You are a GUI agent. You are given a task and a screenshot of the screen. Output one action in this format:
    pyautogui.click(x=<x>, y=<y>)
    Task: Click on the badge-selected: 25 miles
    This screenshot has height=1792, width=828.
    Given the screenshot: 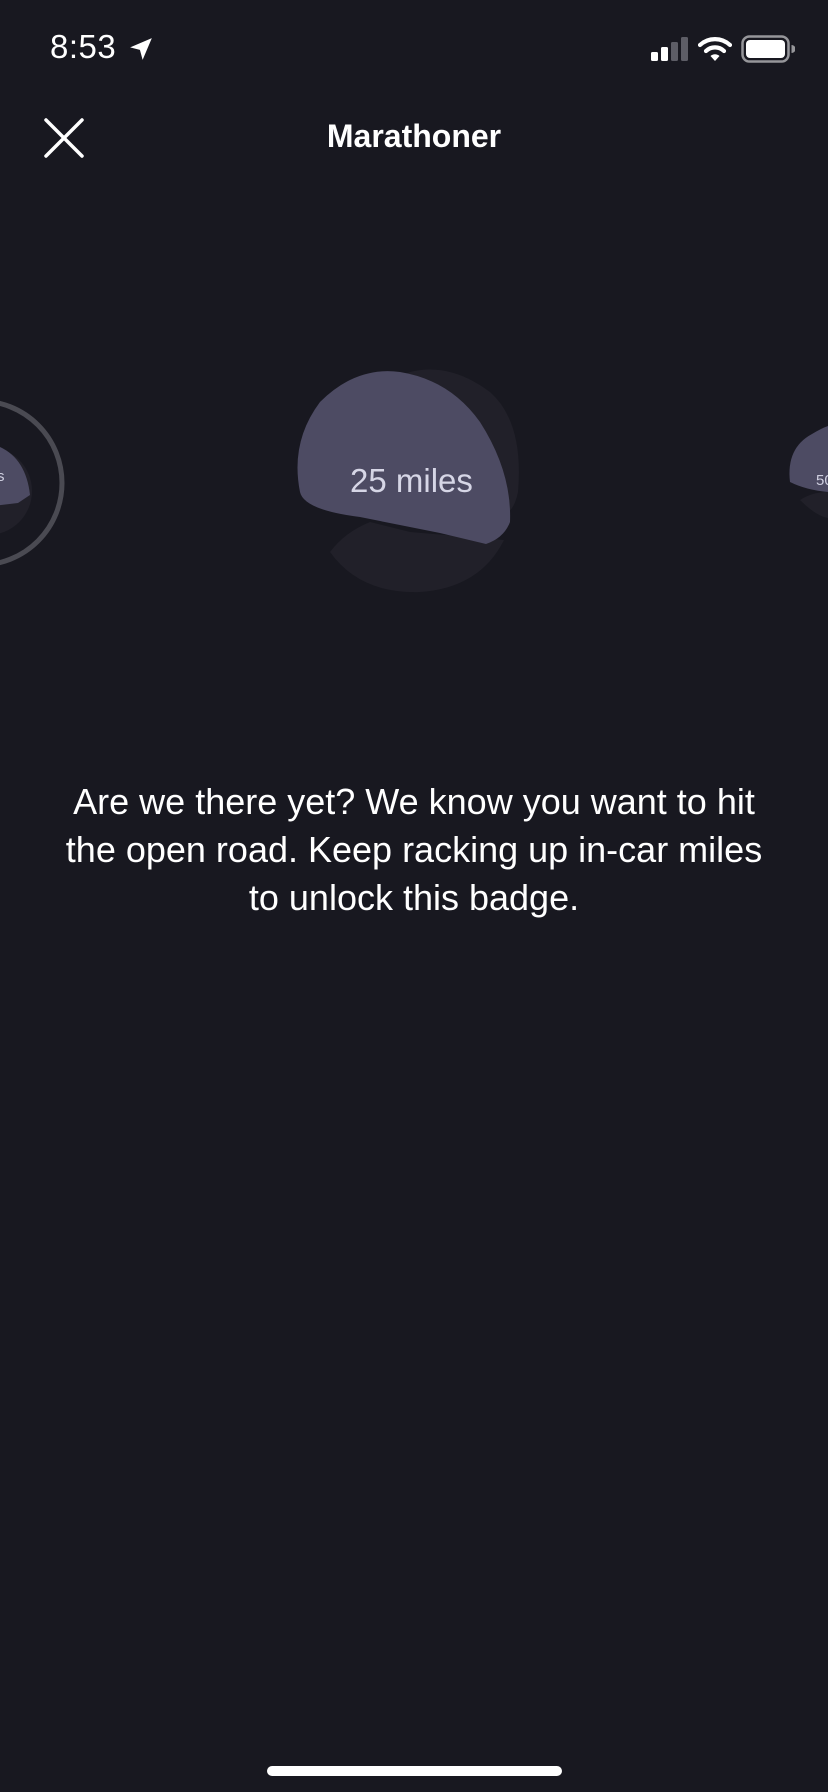 What is the action you would take?
    pyautogui.click(x=415, y=482)
    